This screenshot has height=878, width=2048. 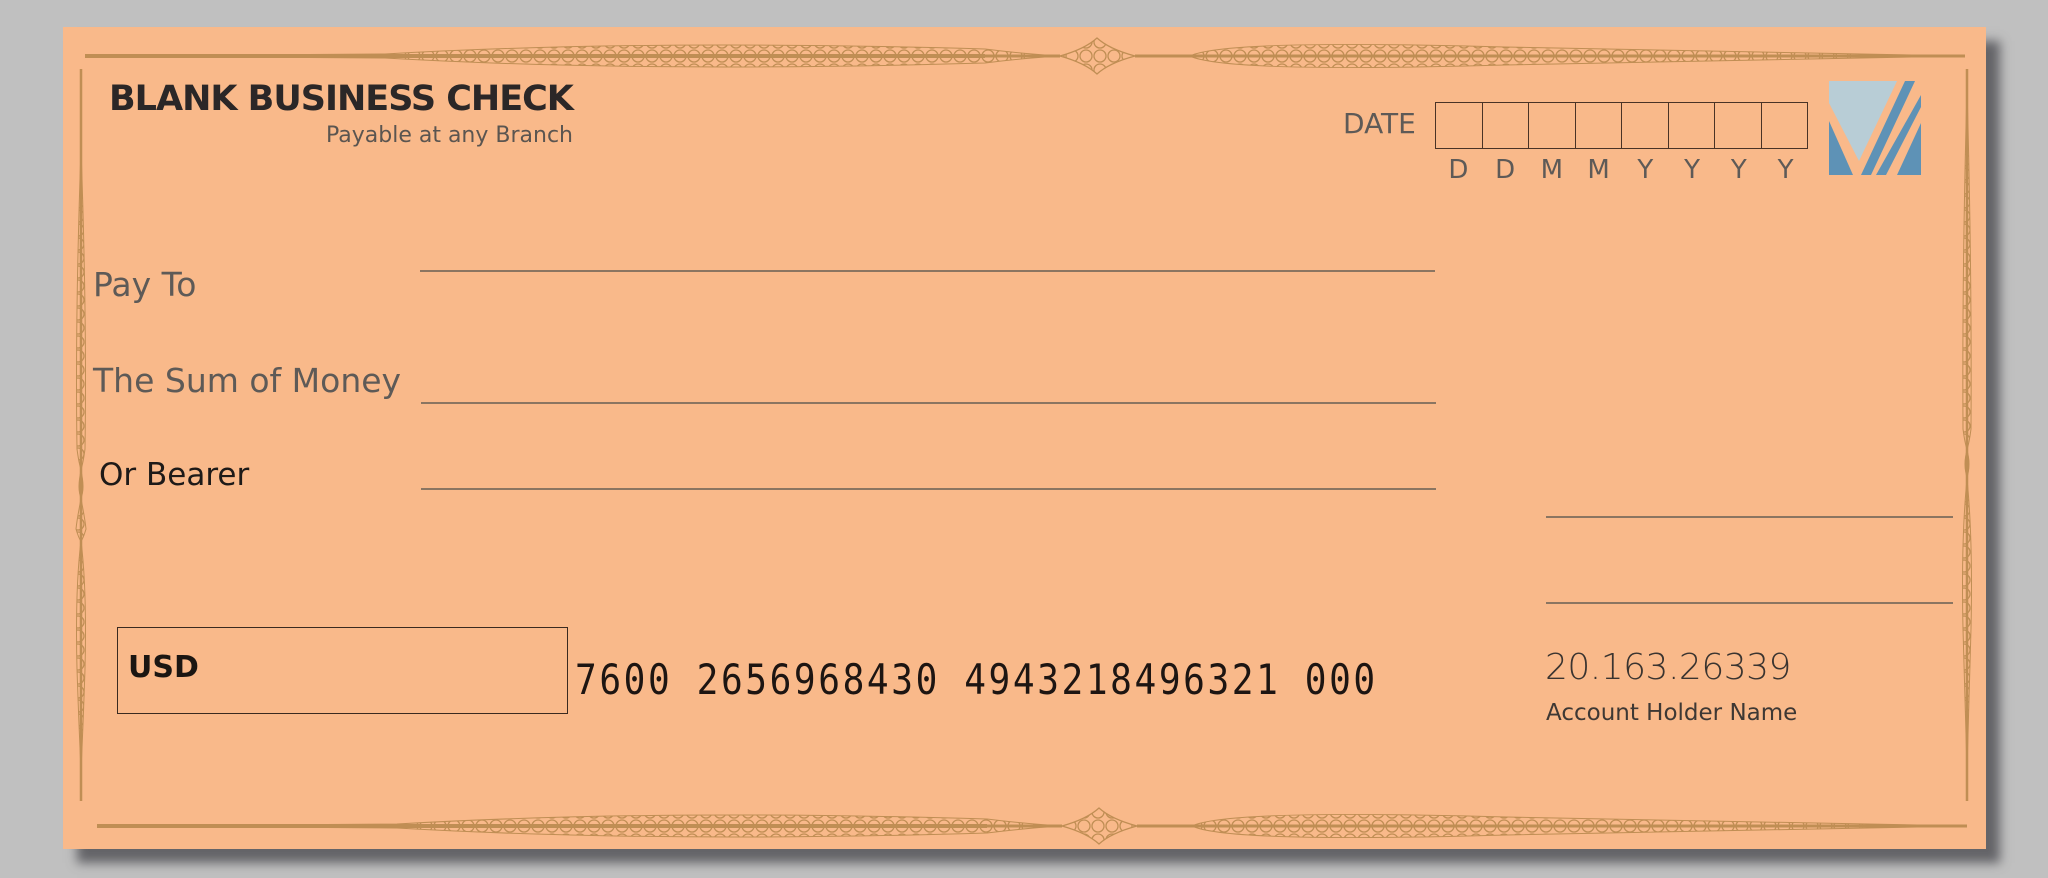 I want to click on date-input-boxes, so click(x=1621, y=125).